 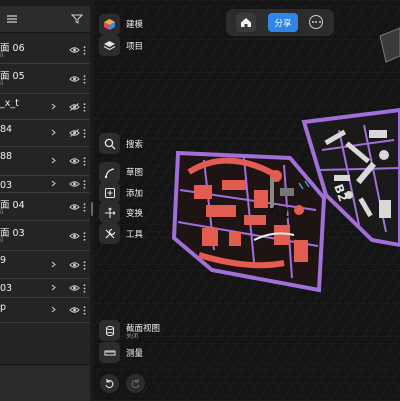 I want to click on add-box-icon, so click(x=109, y=192).